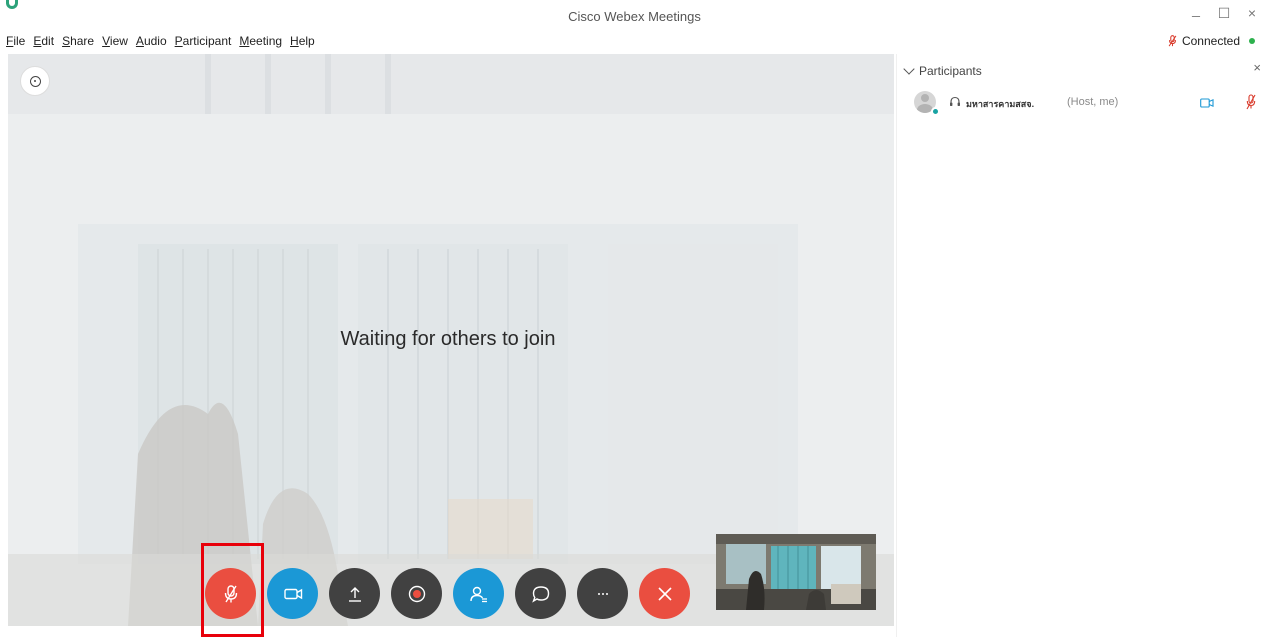 The width and height of the screenshot is (1269, 637). What do you see at coordinates (909, 69) in the screenshot?
I see `chevron-down-icon` at bounding box center [909, 69].